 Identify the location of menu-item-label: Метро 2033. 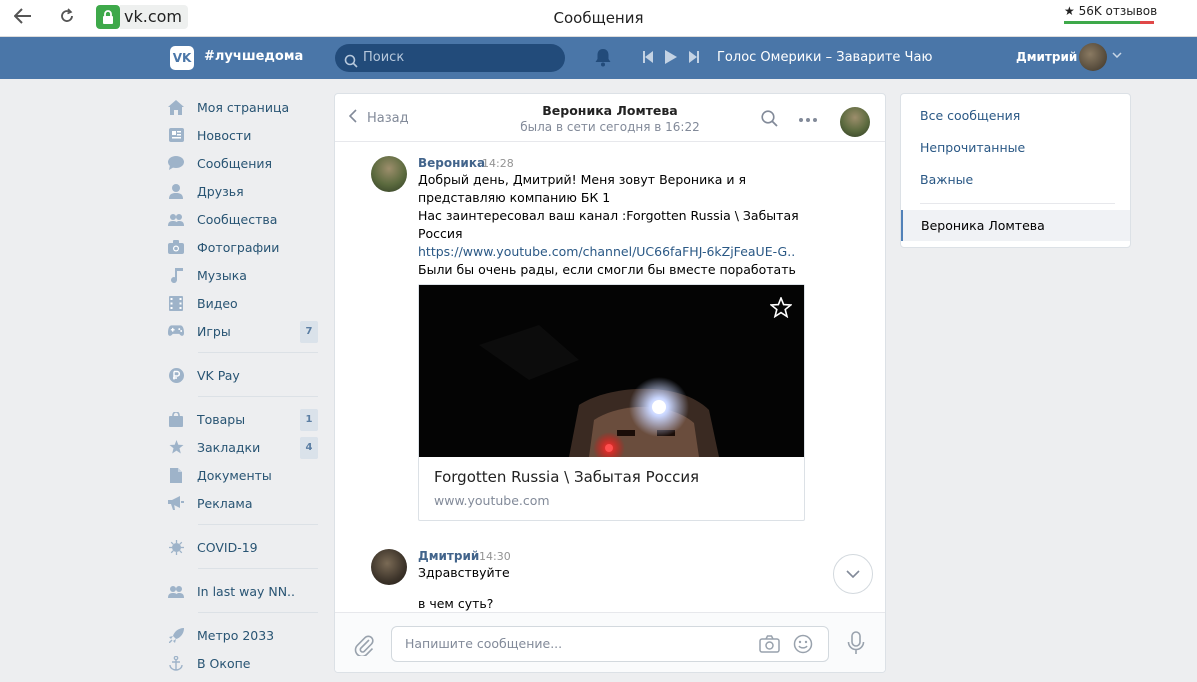
(236, 635).